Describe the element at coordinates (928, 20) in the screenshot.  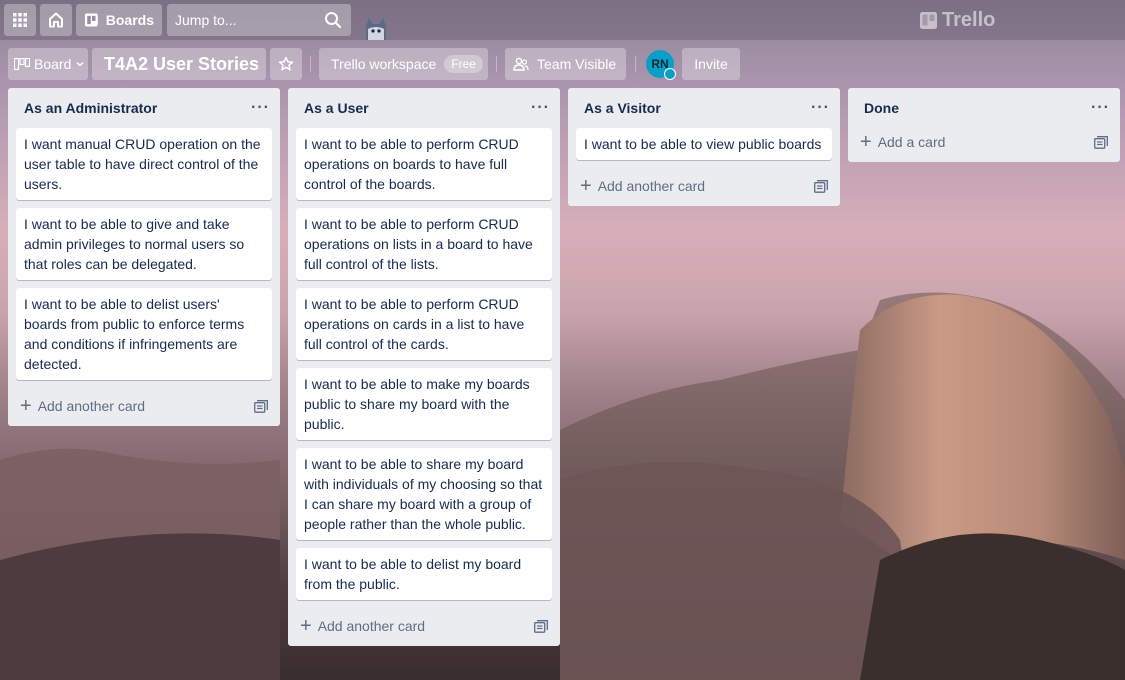
I see `trello-logo-icon` at that location.